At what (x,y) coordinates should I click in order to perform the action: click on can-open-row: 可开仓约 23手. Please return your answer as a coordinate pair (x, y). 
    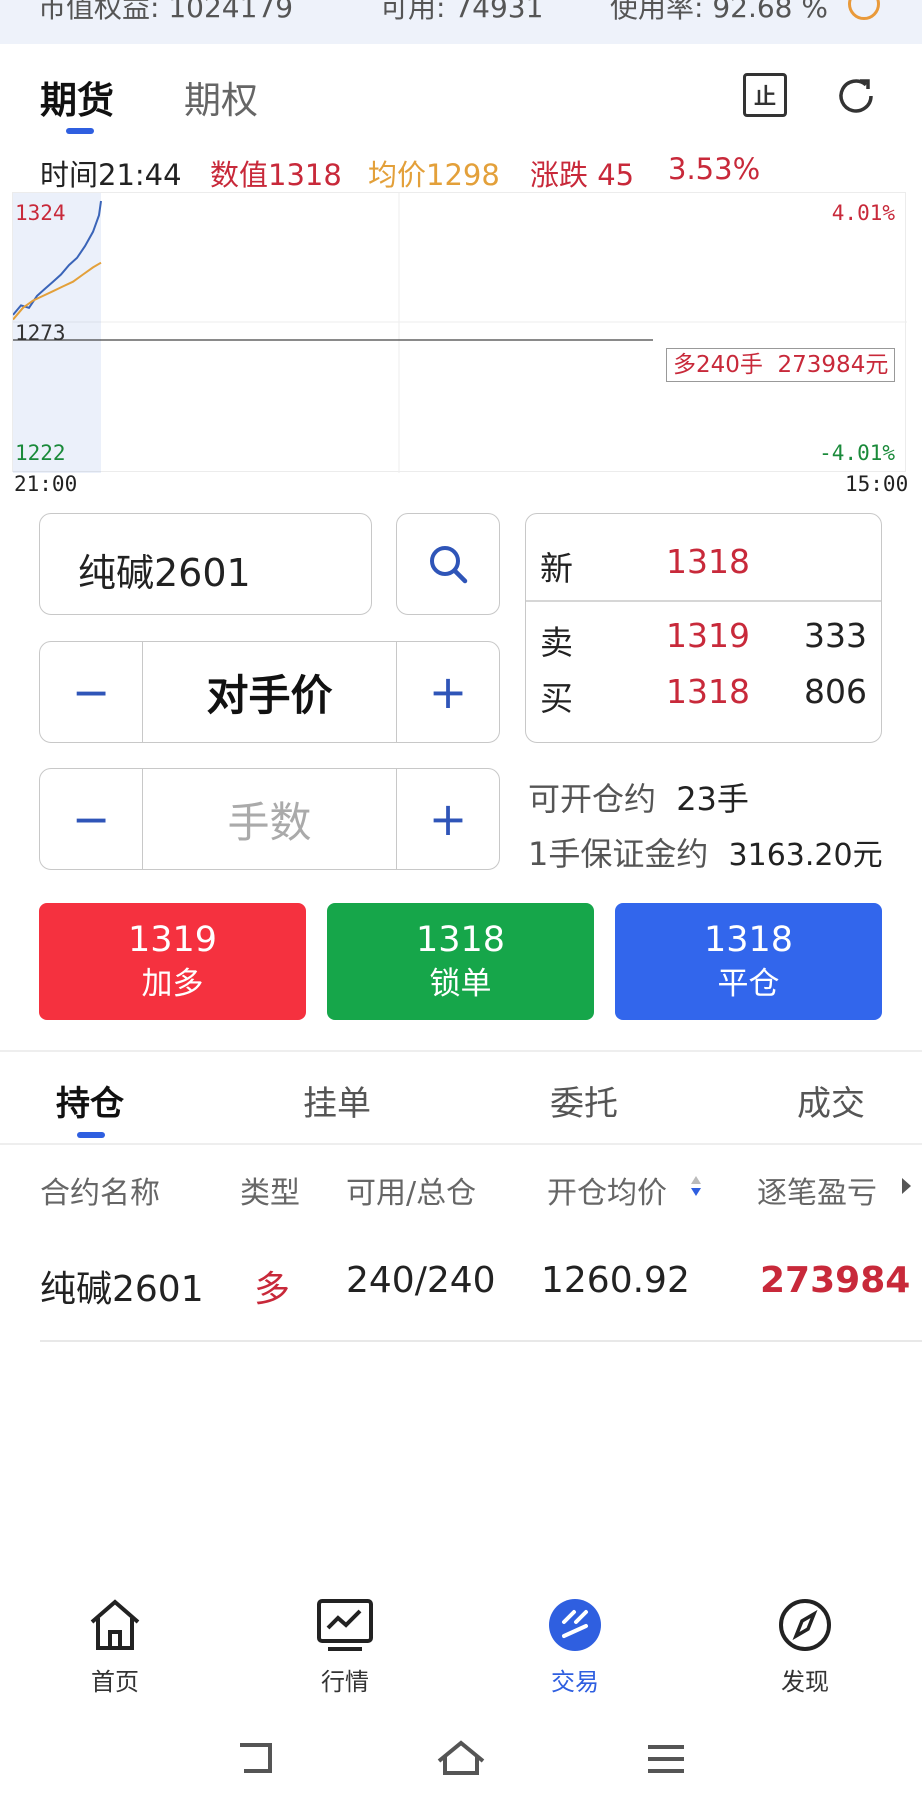
    Looking at the image, I should click on (638, 797).